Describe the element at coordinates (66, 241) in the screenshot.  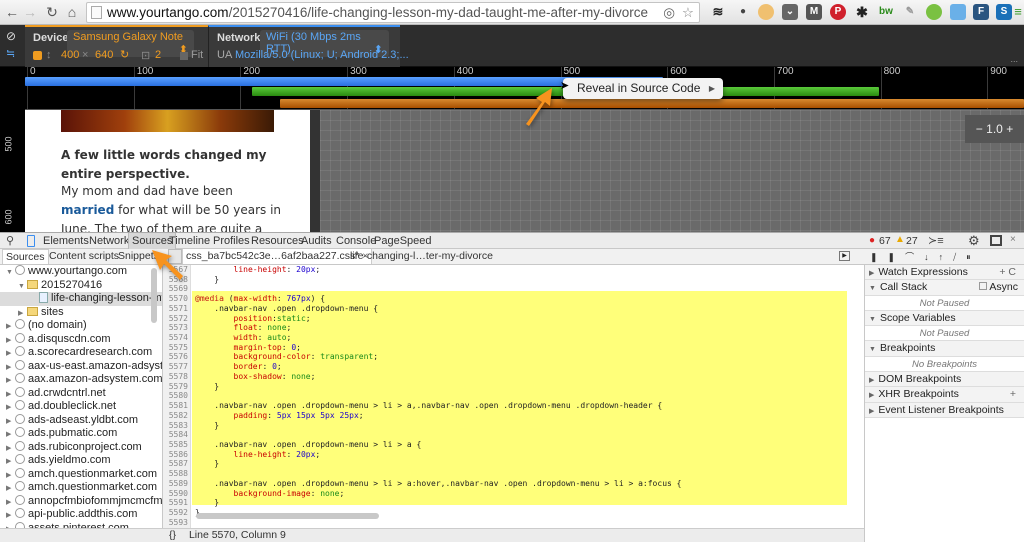
I see `devtools-tab-elements: Elements` at that location.